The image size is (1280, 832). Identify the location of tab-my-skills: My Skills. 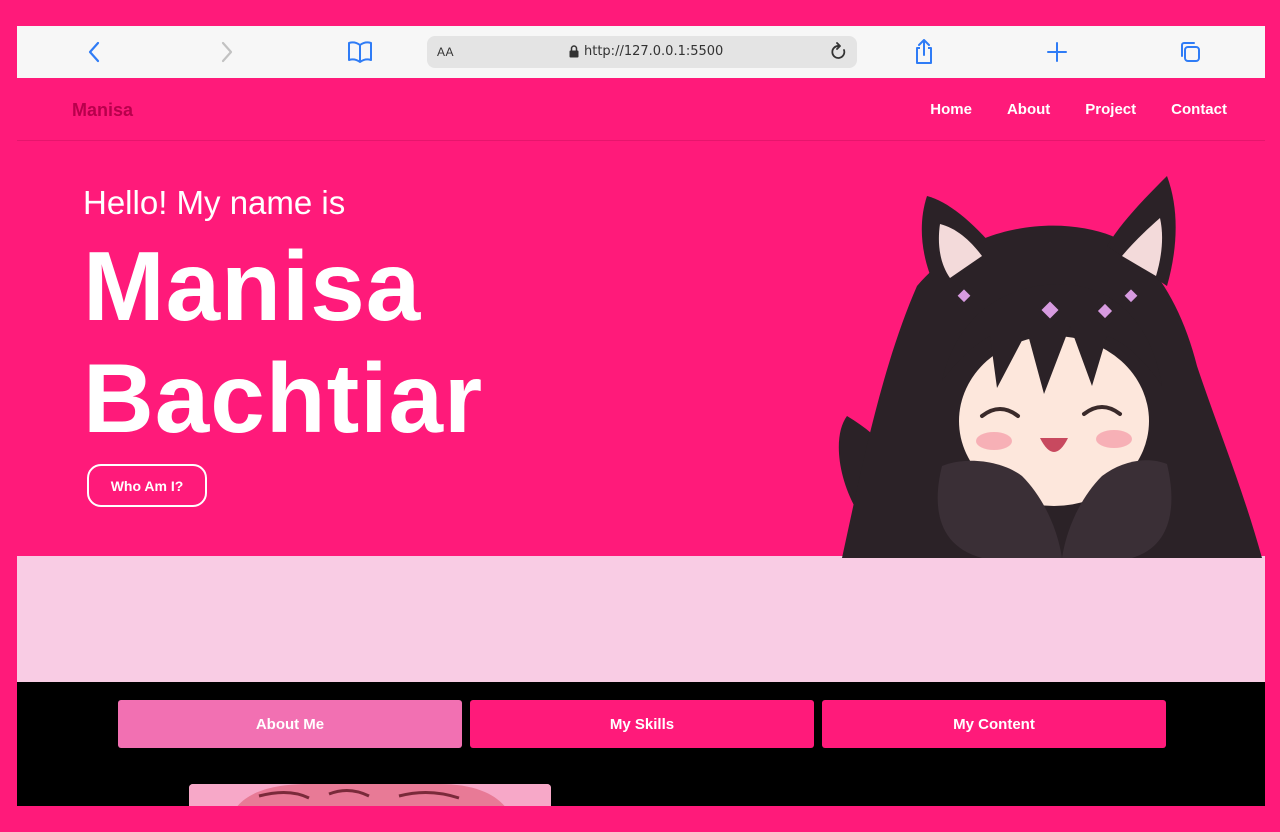
(642, 724).